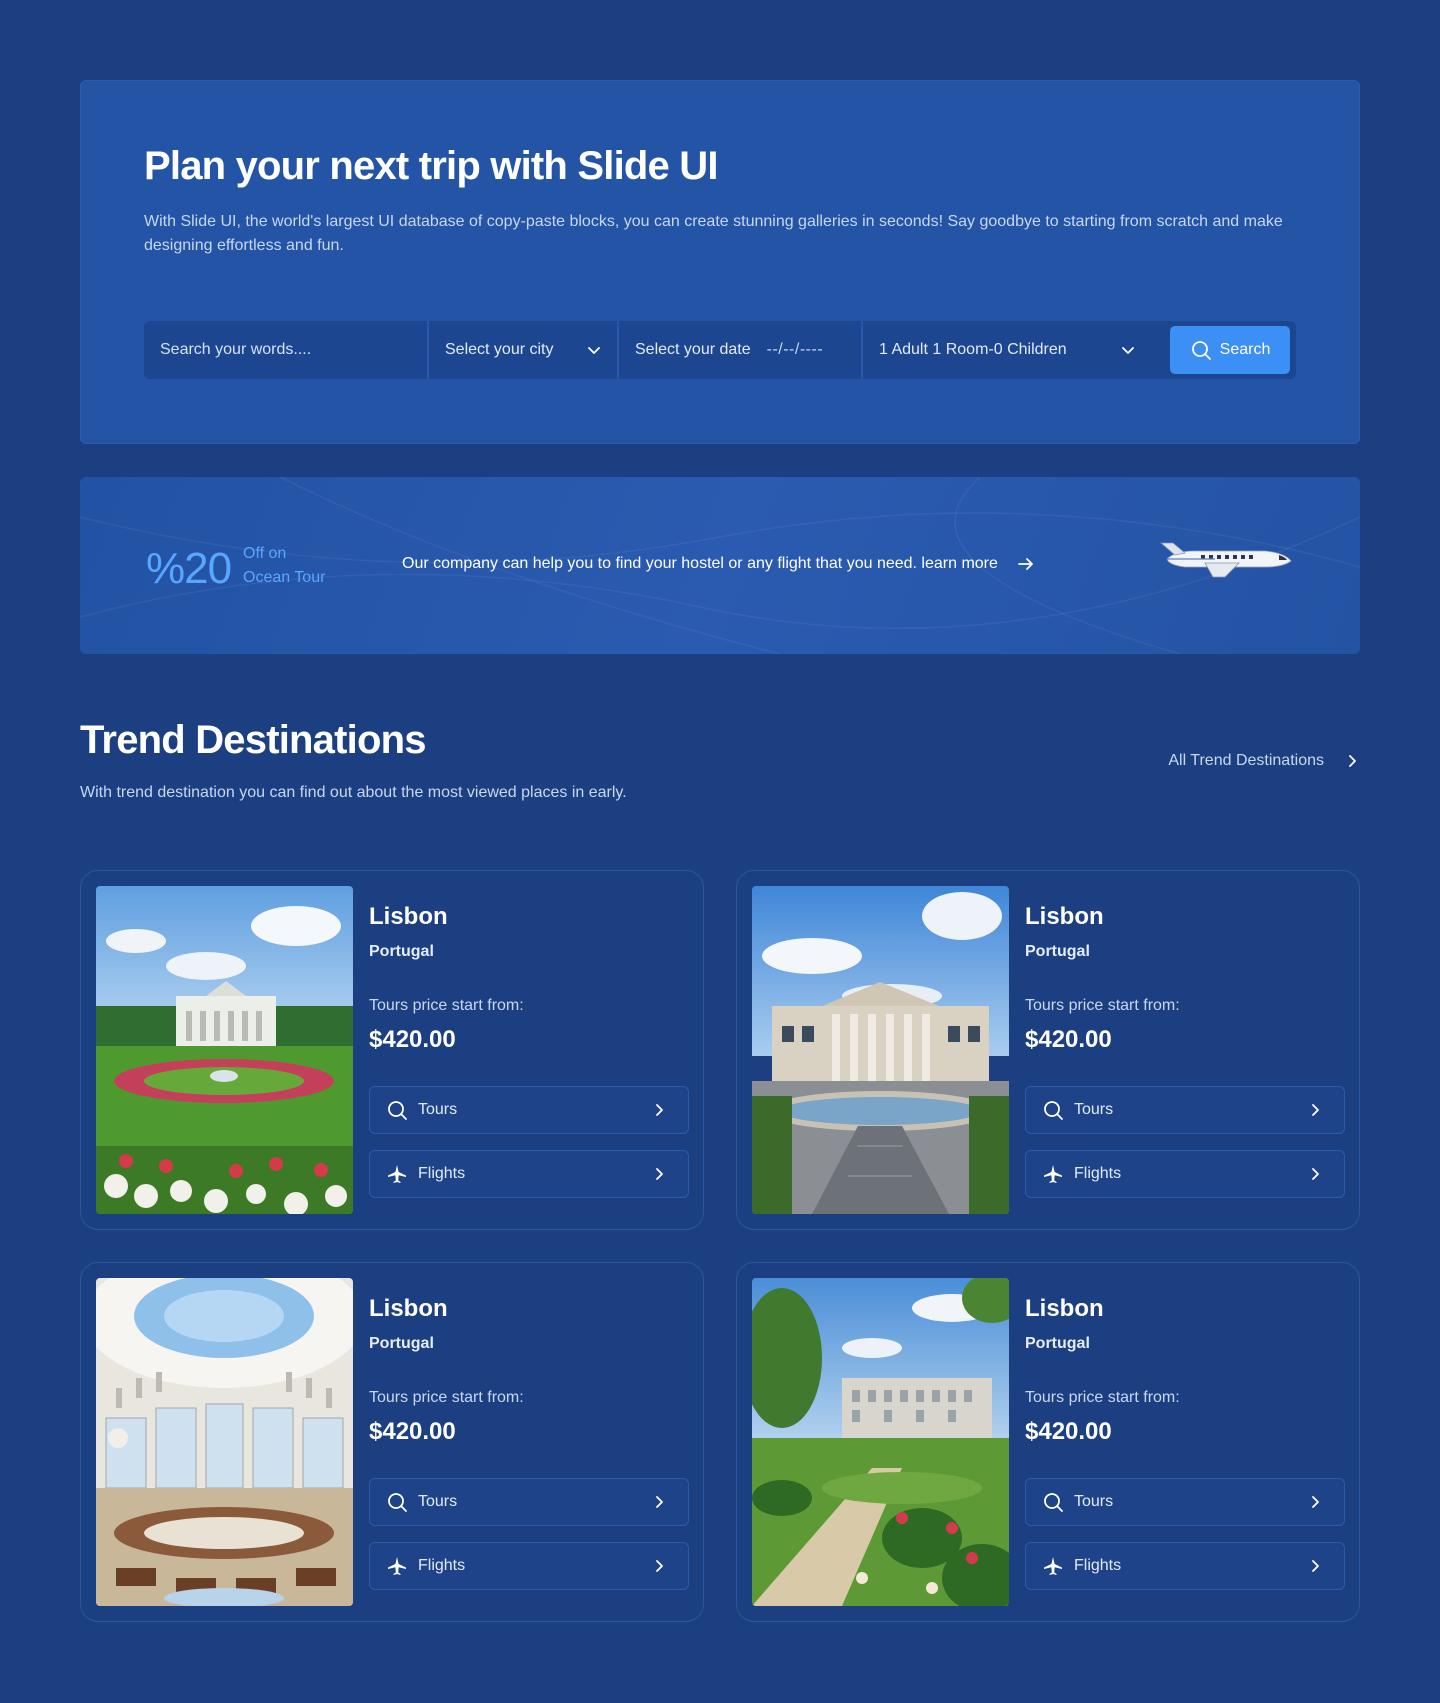  I want to click on search-button: Search, so click(1230, 350).